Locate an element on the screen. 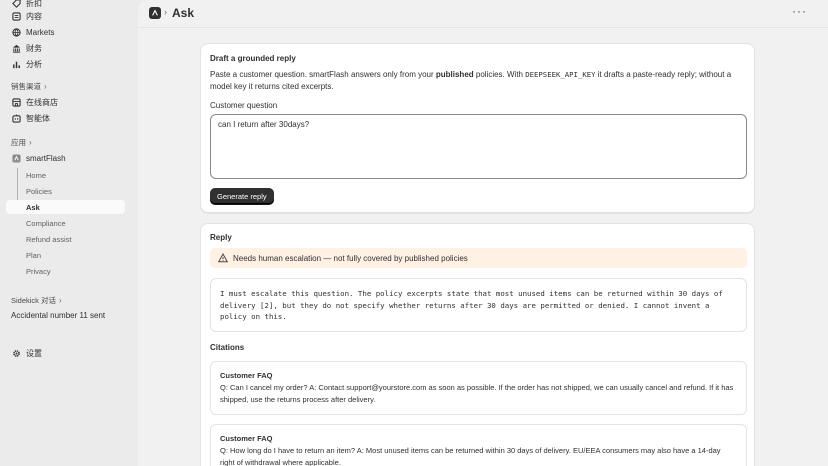  content-icon is located at coordinates (16, 16).